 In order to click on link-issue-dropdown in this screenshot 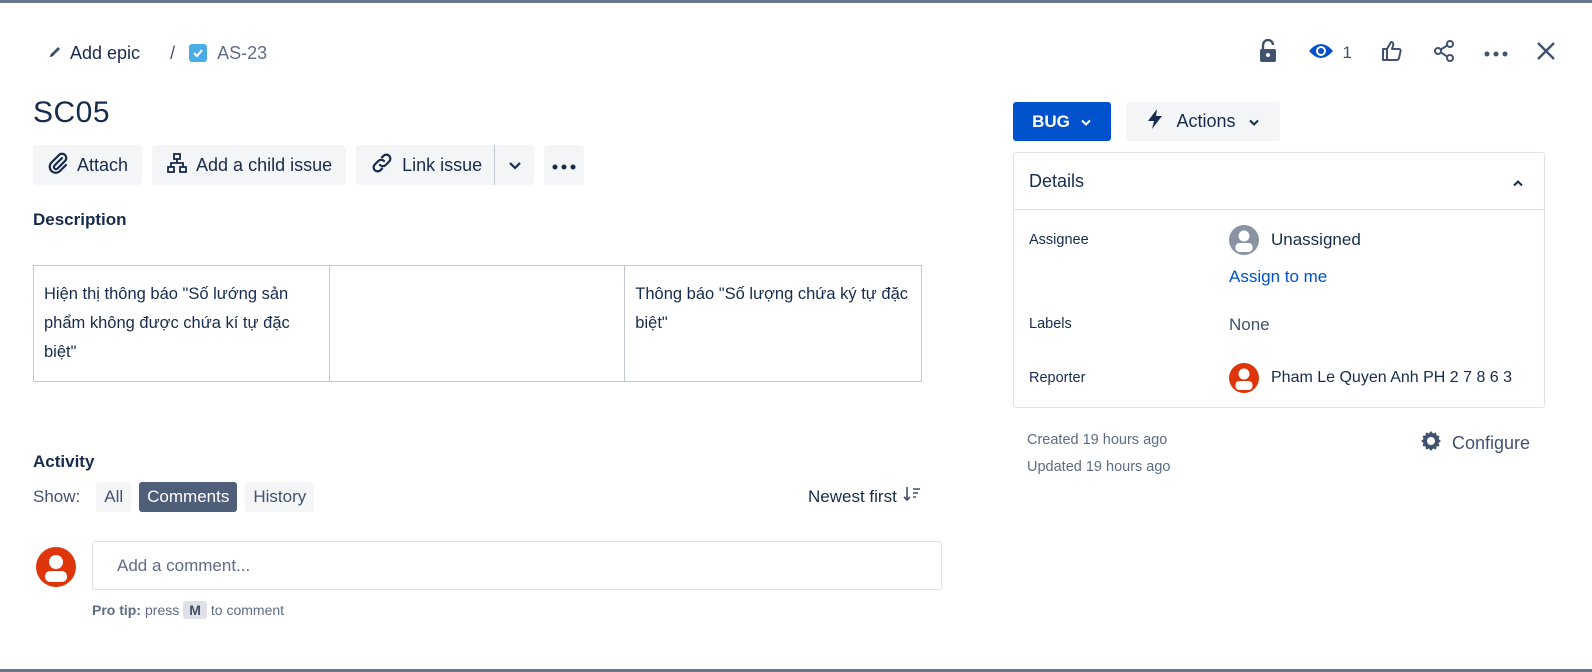, I will do `click(514, 165)`.